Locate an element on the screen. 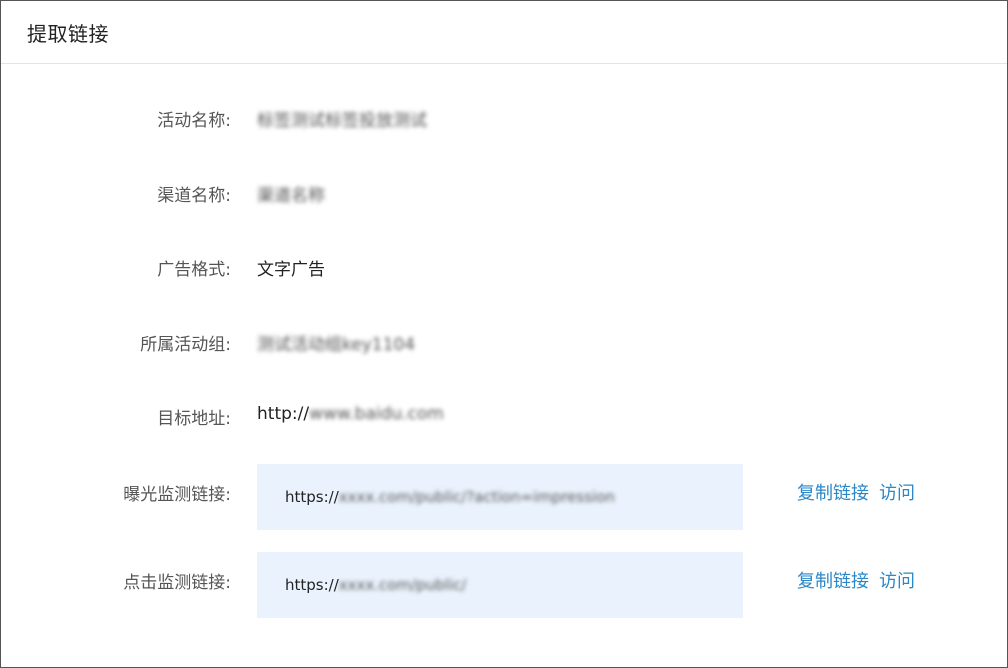 This screenshot has height=668, width=1008. target-url-prefix: http:// is located at coordinates (283, 414).